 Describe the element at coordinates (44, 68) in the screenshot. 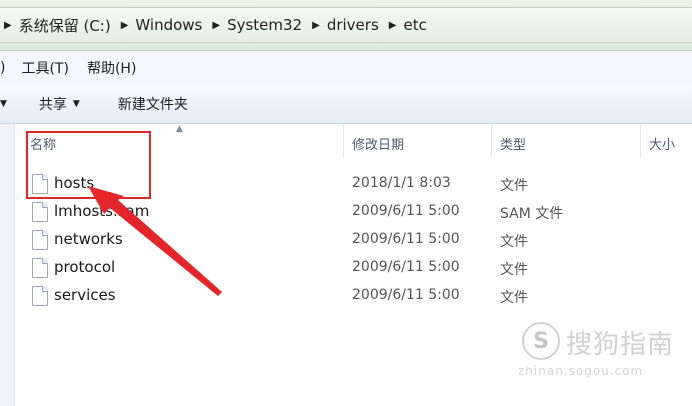

I see `menu-item-tools: 工具(T)` at that location.